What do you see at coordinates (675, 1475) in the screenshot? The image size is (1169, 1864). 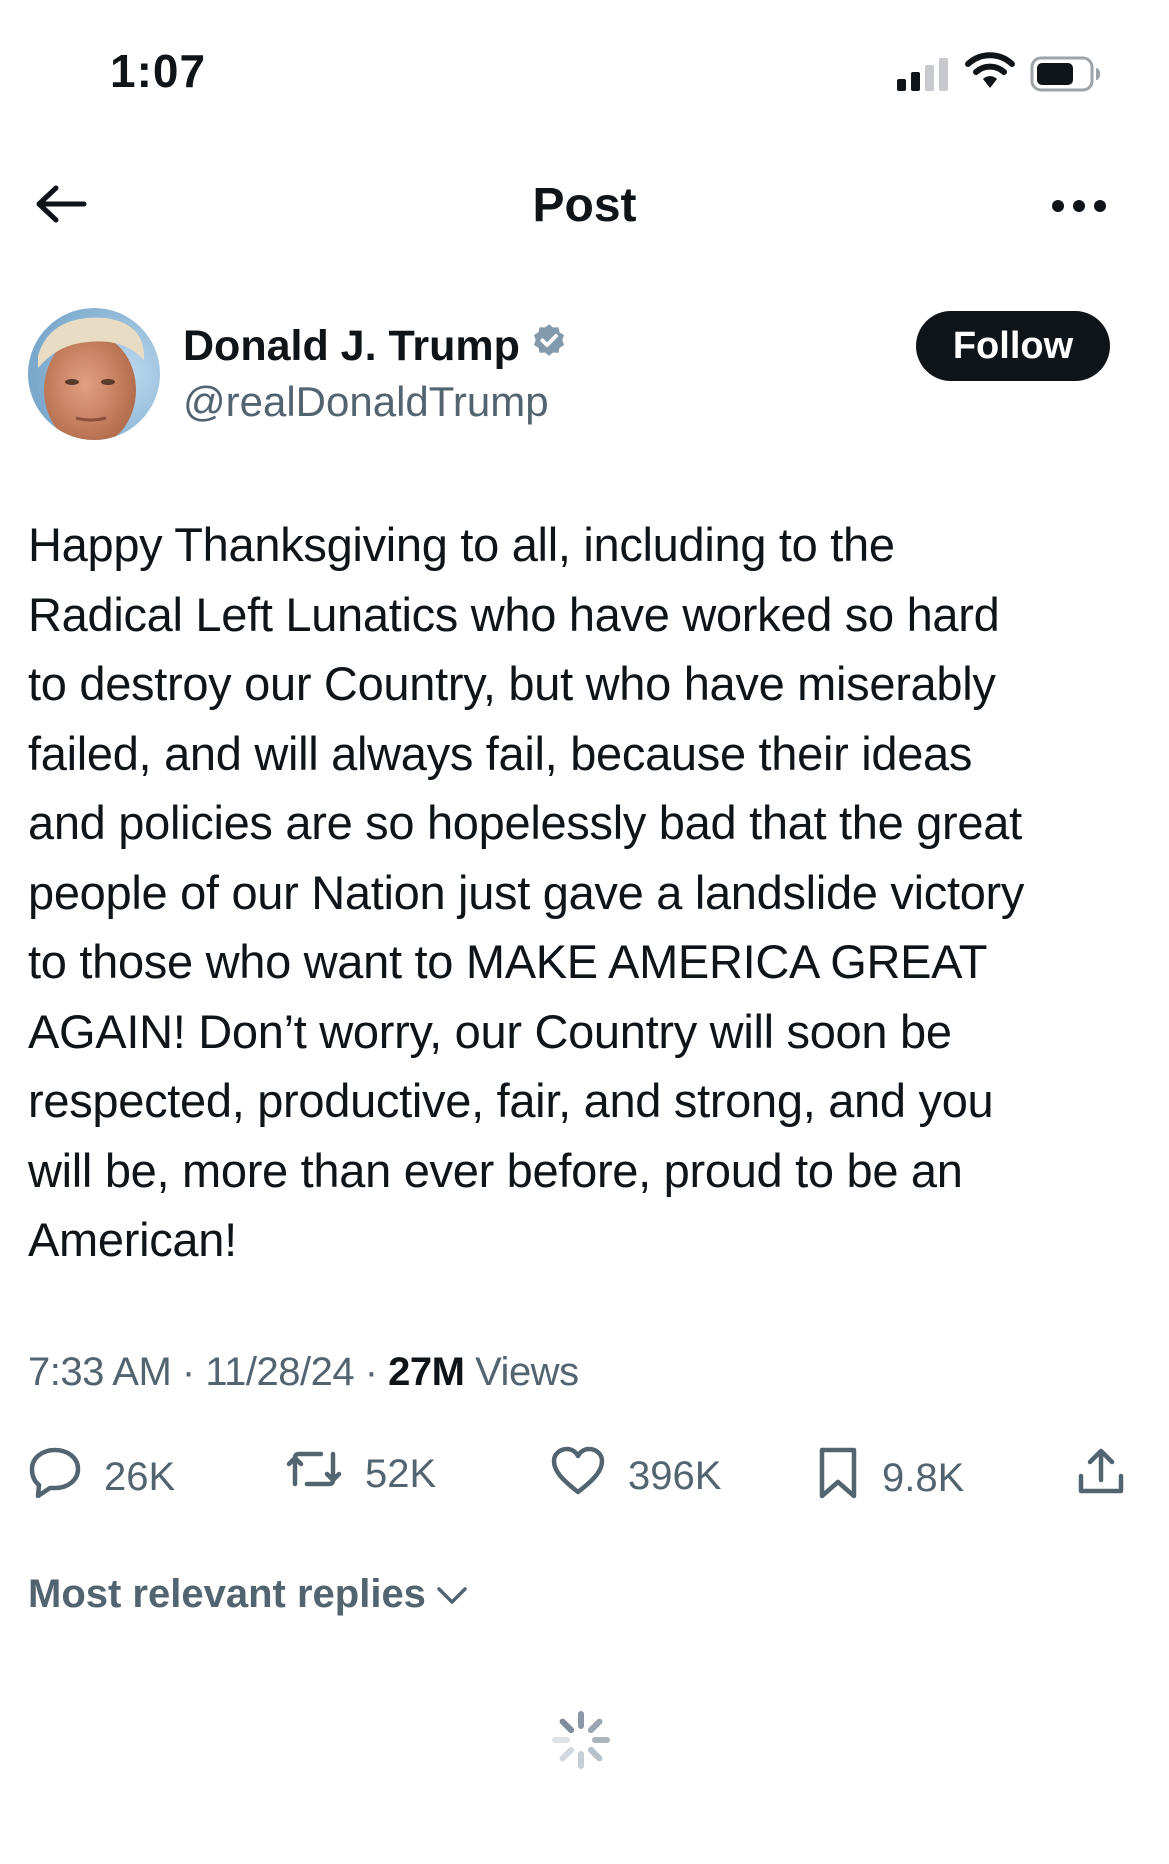 I see `like-count: 396K` at bounding box center [675, 1475].